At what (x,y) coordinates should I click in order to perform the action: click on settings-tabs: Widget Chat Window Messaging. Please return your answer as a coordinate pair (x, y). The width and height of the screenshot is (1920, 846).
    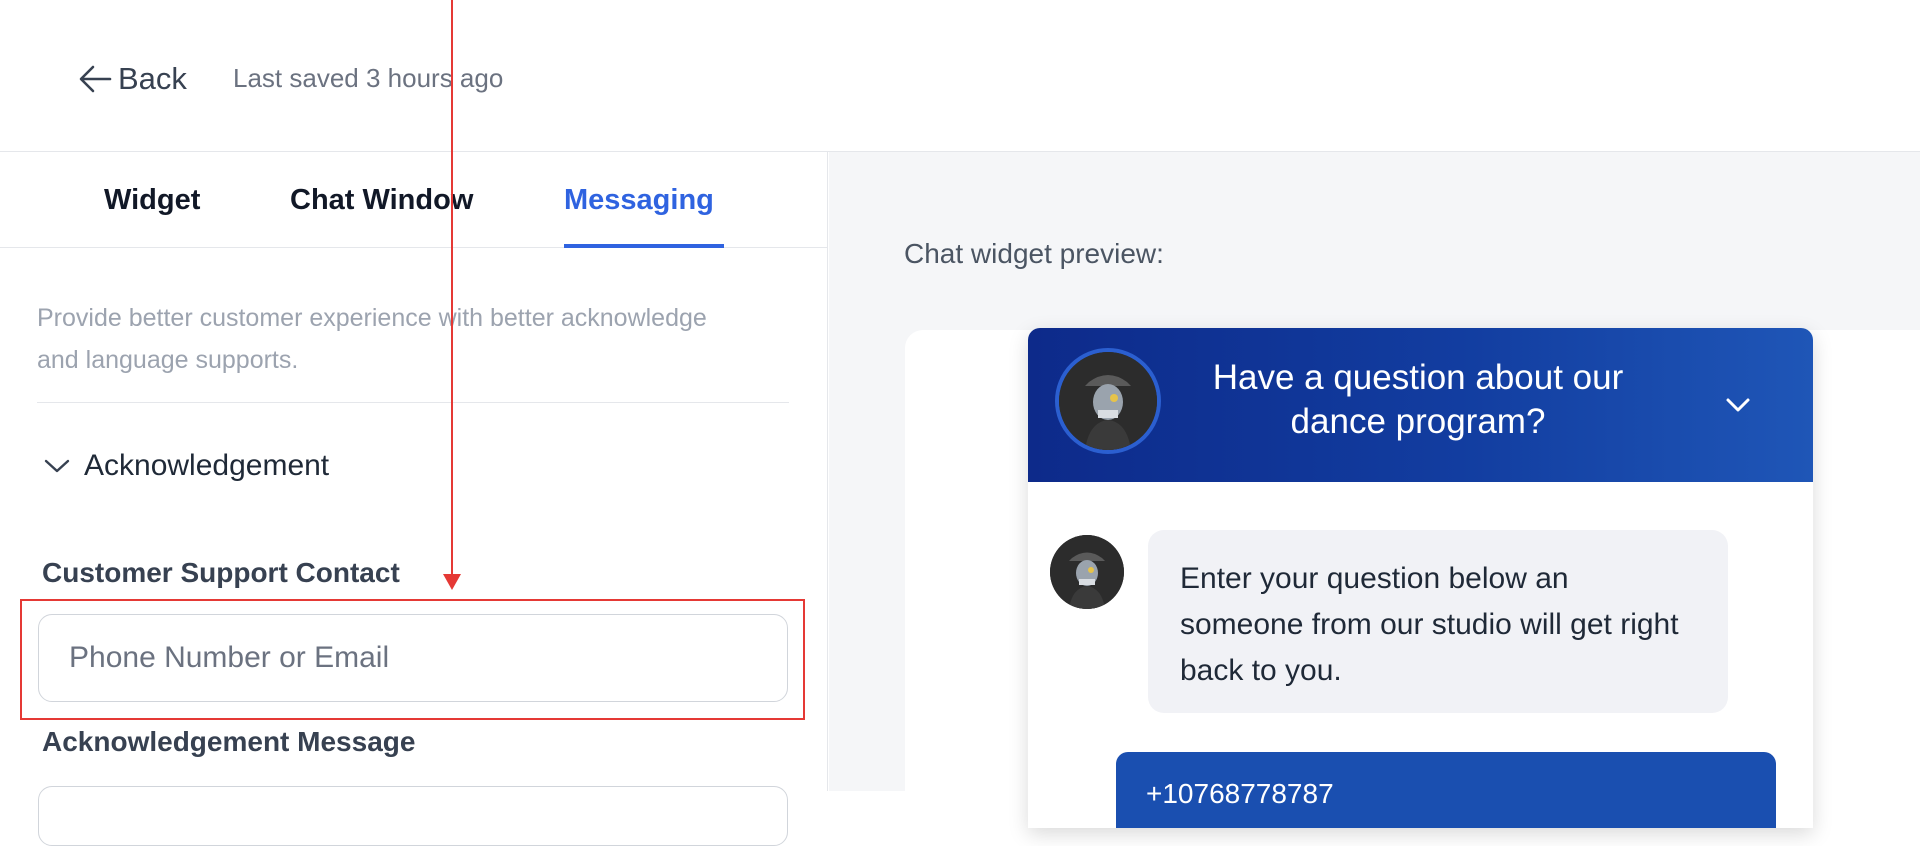
    Looking at the image, I should click on (414, 200).